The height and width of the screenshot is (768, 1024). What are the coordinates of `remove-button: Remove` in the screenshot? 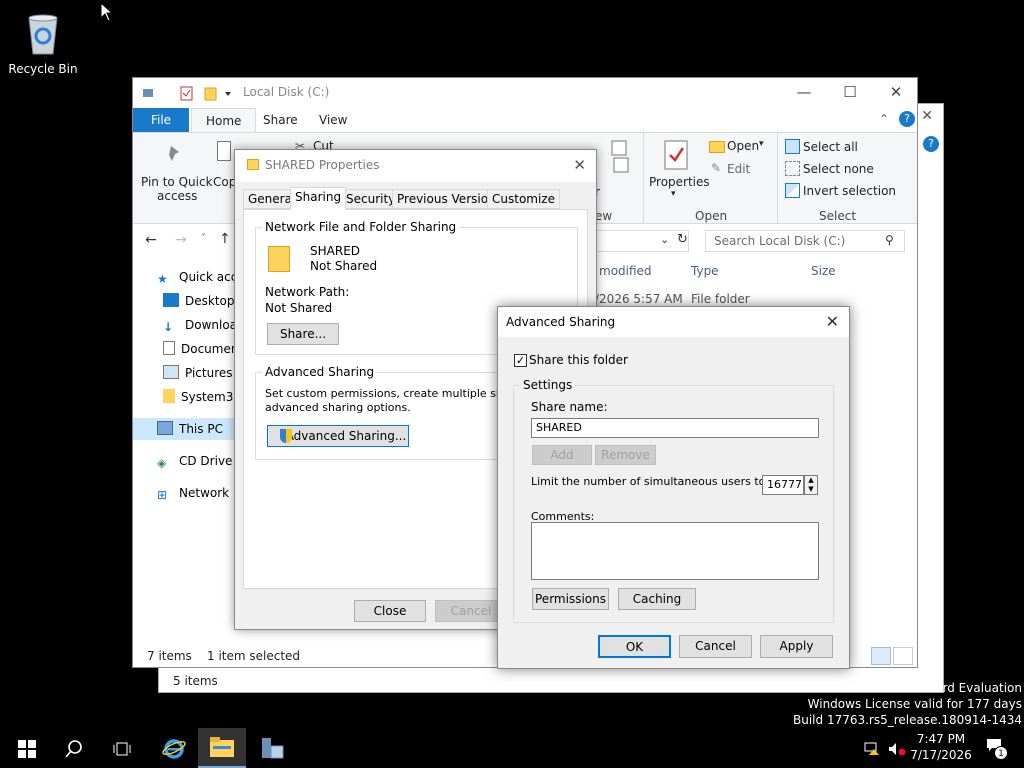 It's located at (625, 455).